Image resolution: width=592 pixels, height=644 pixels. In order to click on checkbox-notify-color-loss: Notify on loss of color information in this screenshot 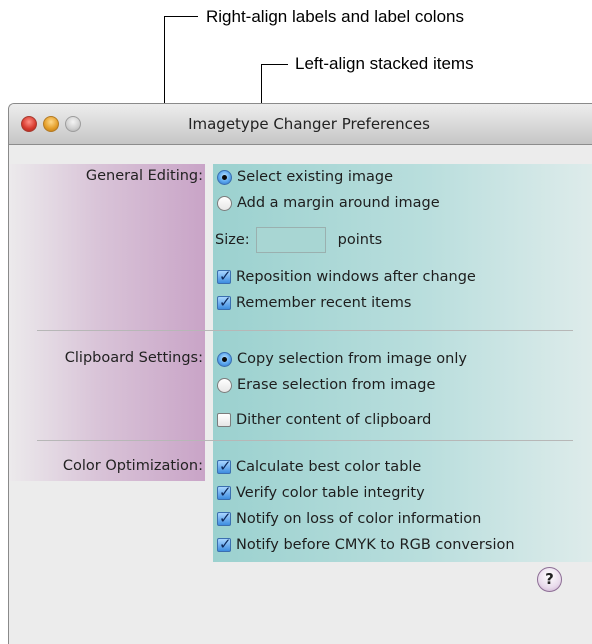, I will do `click(349, 519)`.